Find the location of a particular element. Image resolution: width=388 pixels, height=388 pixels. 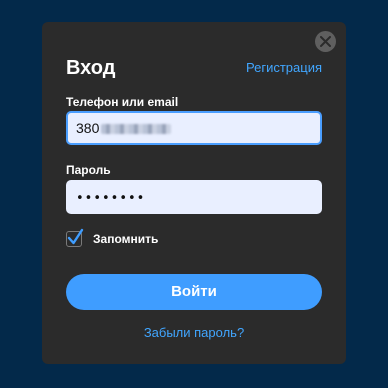

password-value: •••••••• is located at coordinates (111, 198).